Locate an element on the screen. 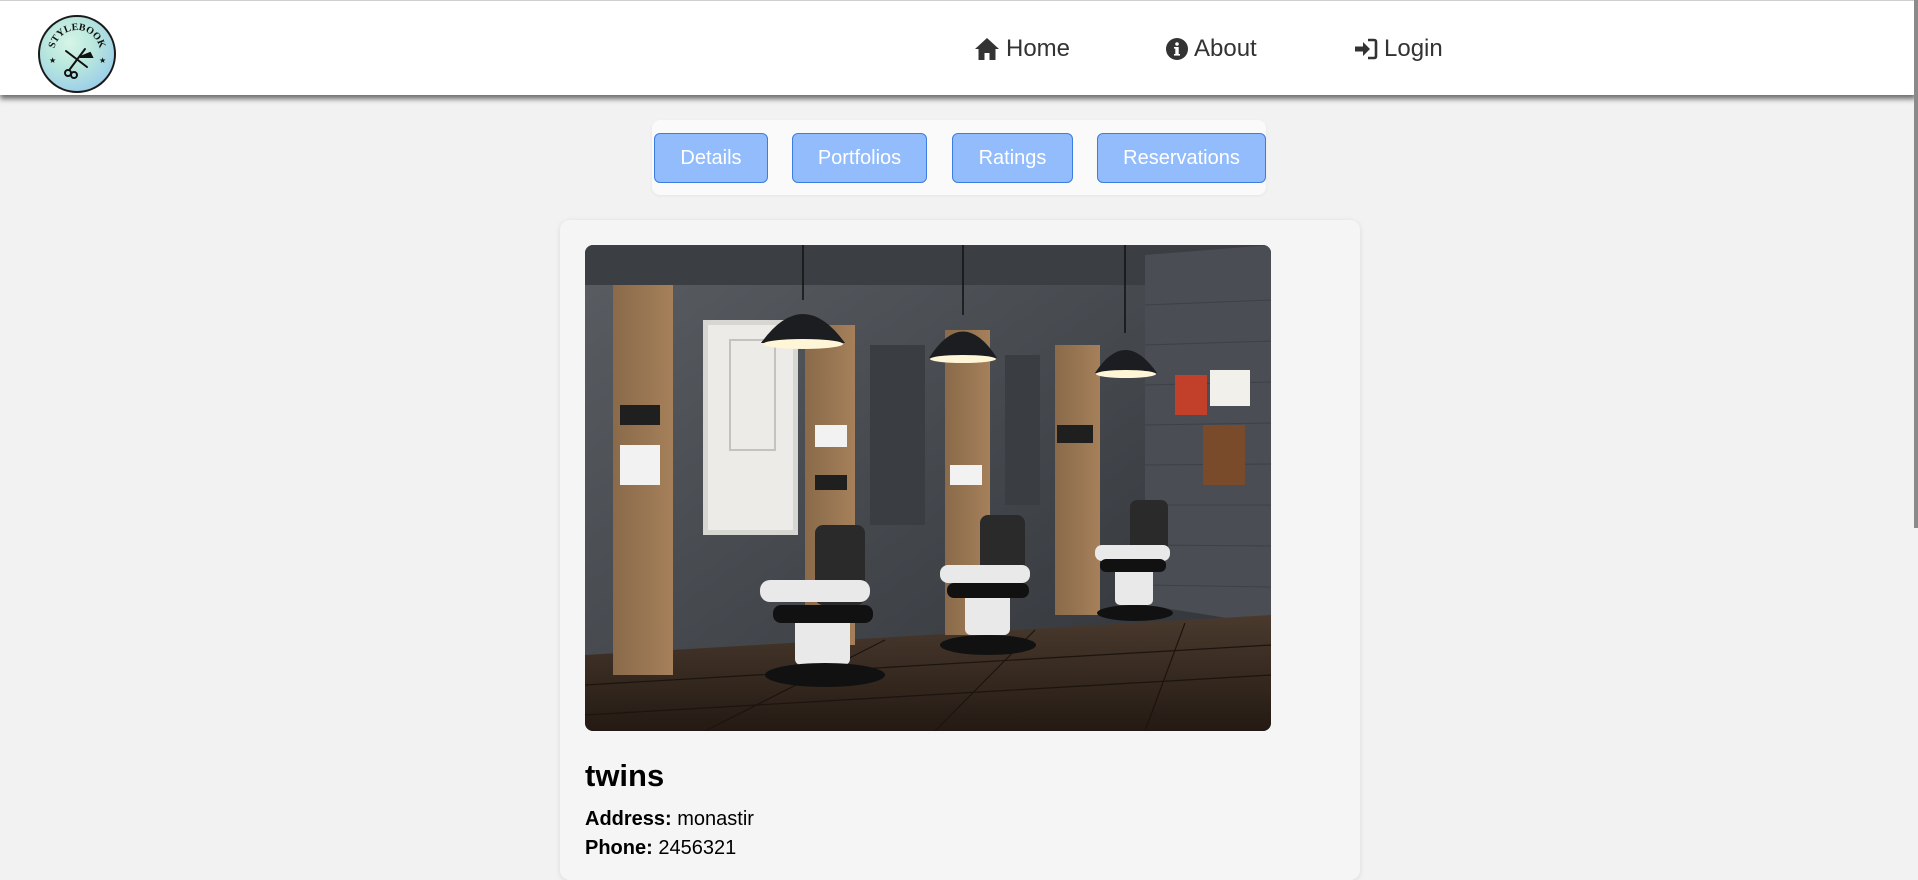 Image resolution: width=1918 pixels, height=880 pixels. phone-value: 2456321 is located at coordinates (697, 848).